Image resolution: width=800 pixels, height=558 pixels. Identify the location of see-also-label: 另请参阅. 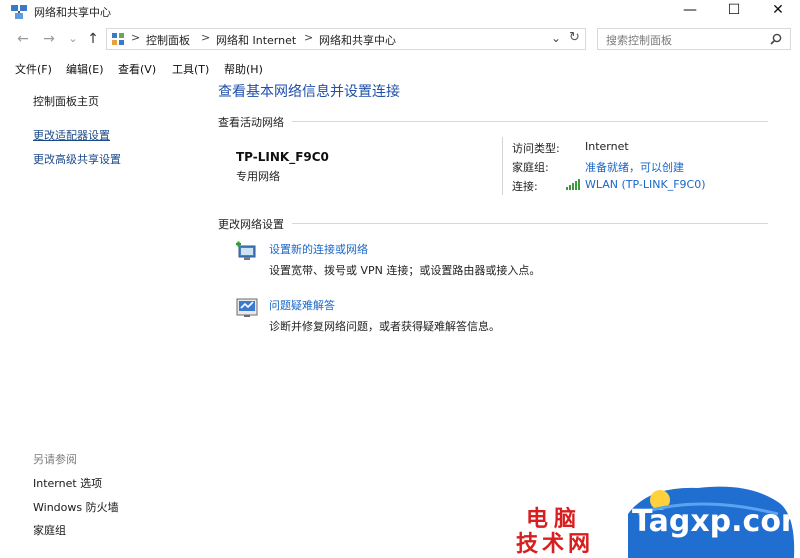
(55, 459).